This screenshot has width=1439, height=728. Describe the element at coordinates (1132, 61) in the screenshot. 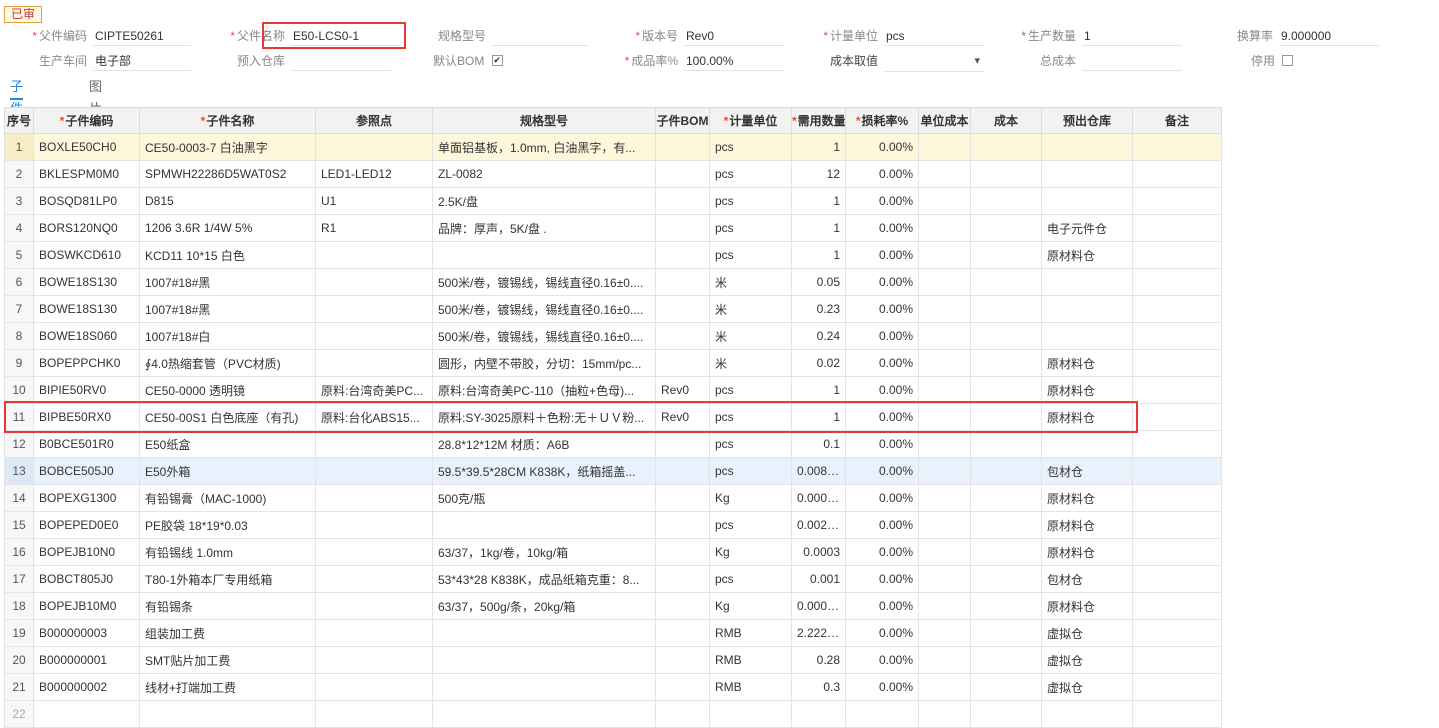

I see `total-cost-input` at that location.